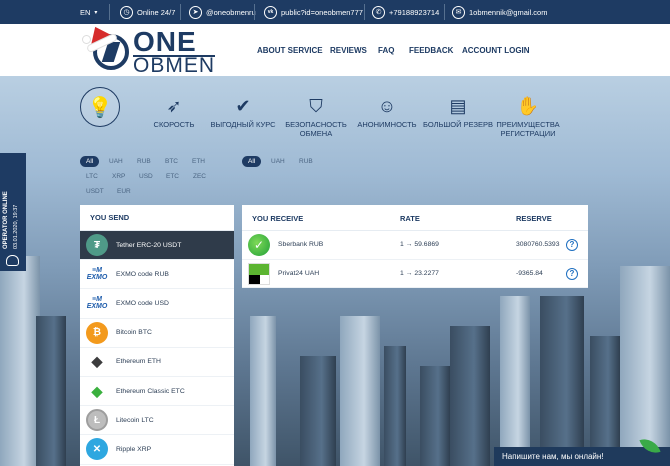 This screenshot has height=466, width=670. I want to click on ripple-icon: ✕, so click(97, 449).